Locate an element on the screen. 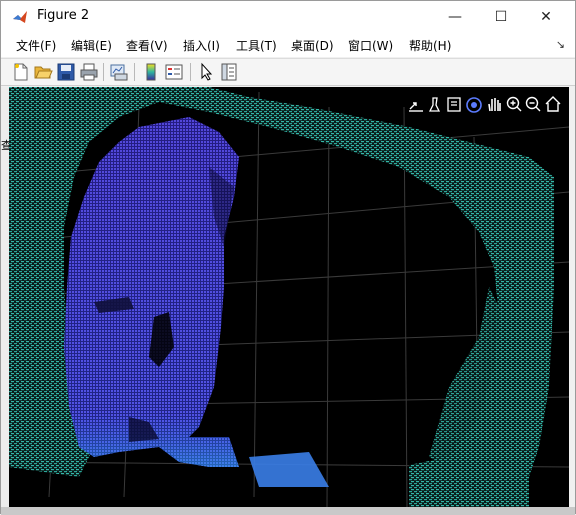 The height and width of the screenshot is (515, 576). property-inspector-icon is located at coordinates (229, 72).